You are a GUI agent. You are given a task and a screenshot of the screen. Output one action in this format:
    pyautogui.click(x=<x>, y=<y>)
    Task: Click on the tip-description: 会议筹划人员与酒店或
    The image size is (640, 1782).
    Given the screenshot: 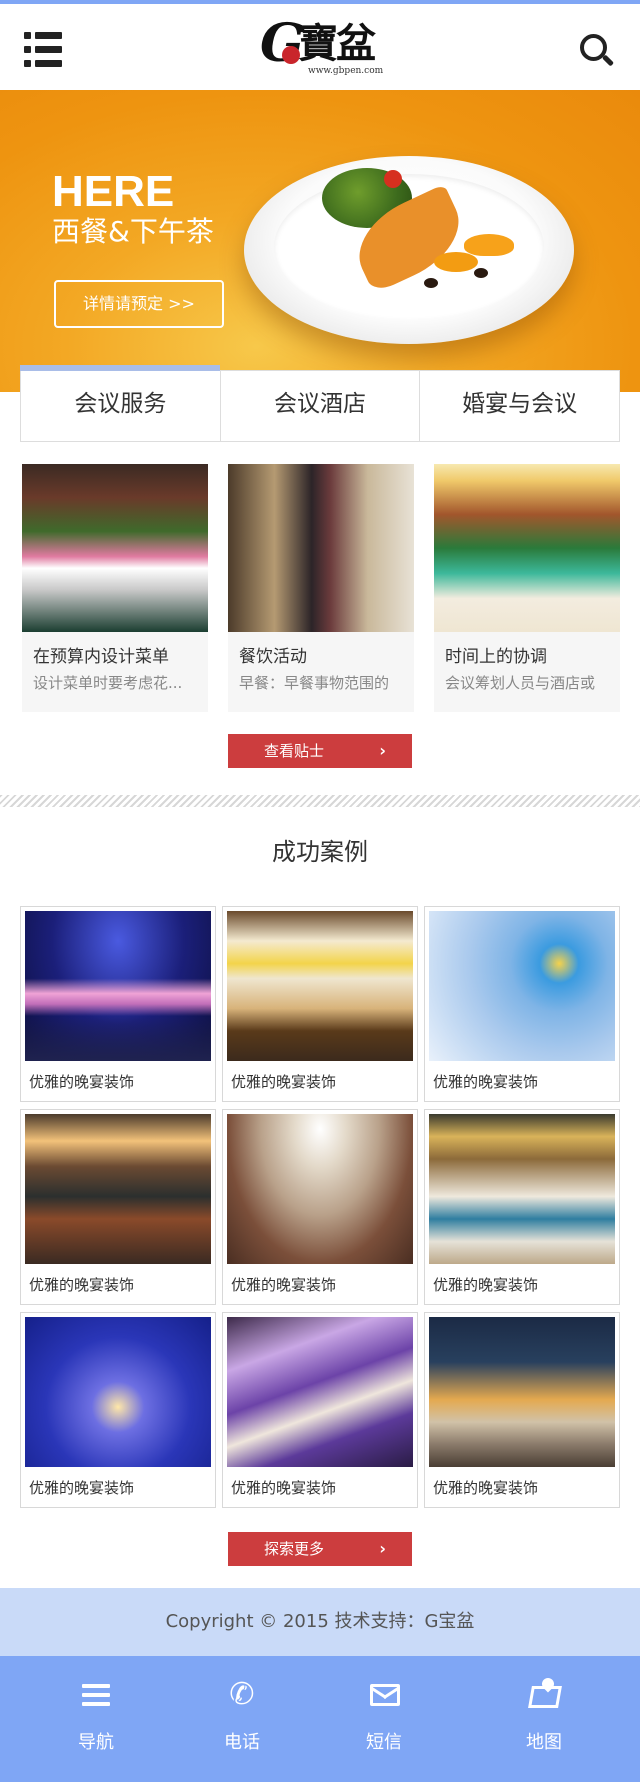 What is the action you would take?
    pyautogui.click(x=520, y=683)
    